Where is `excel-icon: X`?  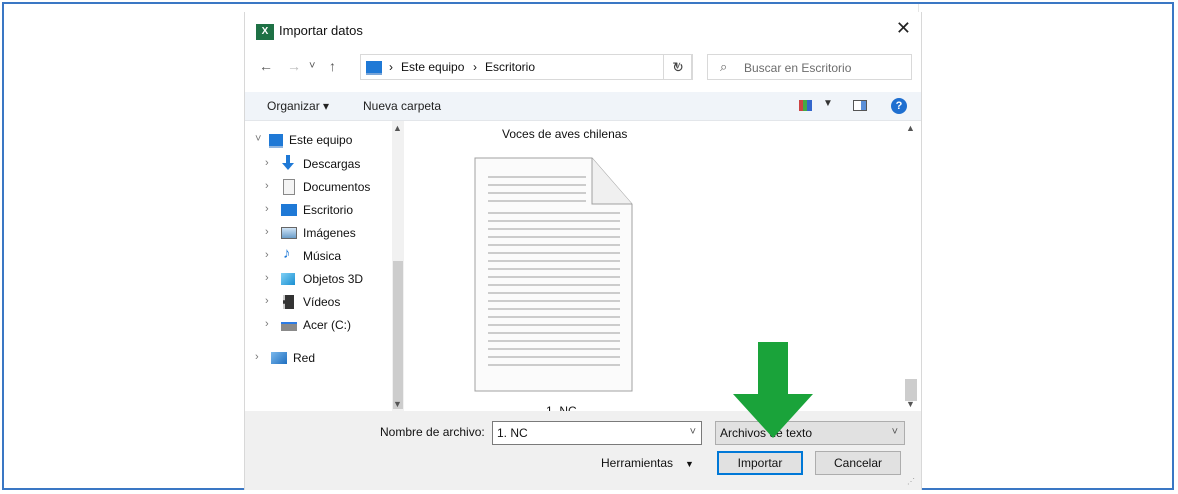
excel-icon: X is located at coordinates (265, 32).